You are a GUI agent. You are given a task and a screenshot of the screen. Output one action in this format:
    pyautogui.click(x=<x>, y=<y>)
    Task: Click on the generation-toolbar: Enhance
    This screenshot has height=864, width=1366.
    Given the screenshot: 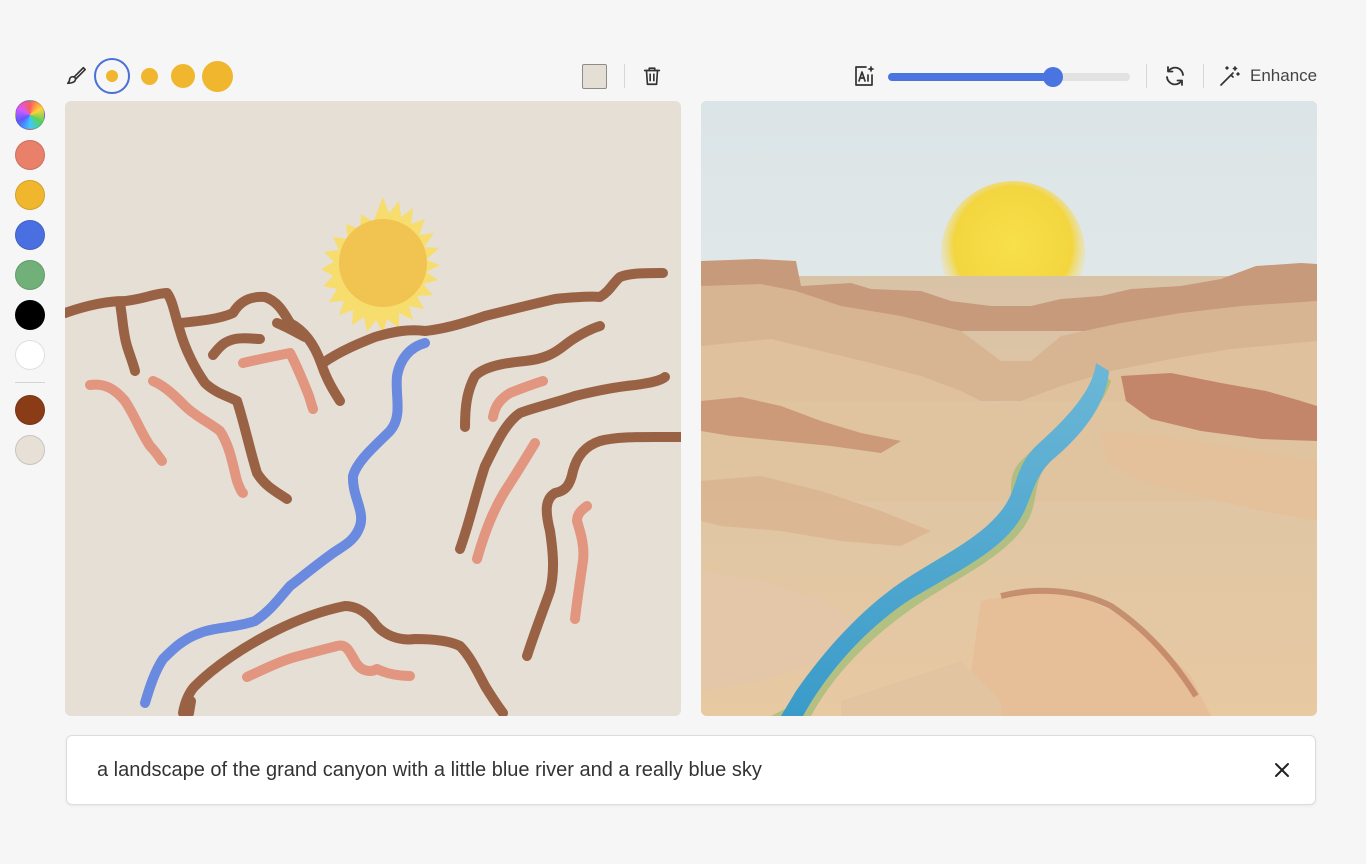 What is the action you would take?
    pyautogui.click(x=1085, y=76)
    